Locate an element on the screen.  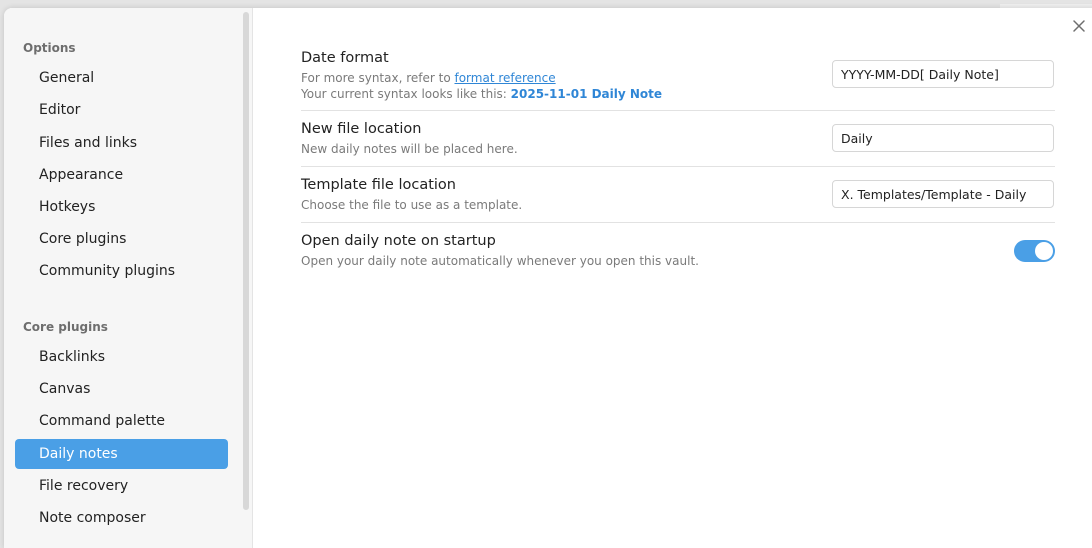
open-on-startup-toggle is located at coordinates (1034, 251).